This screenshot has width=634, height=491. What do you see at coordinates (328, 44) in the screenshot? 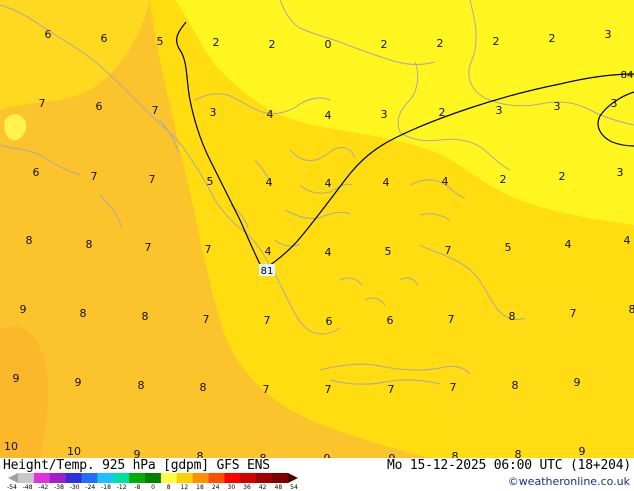
I see `temp-label: 0` at bounding box center [328, 44].